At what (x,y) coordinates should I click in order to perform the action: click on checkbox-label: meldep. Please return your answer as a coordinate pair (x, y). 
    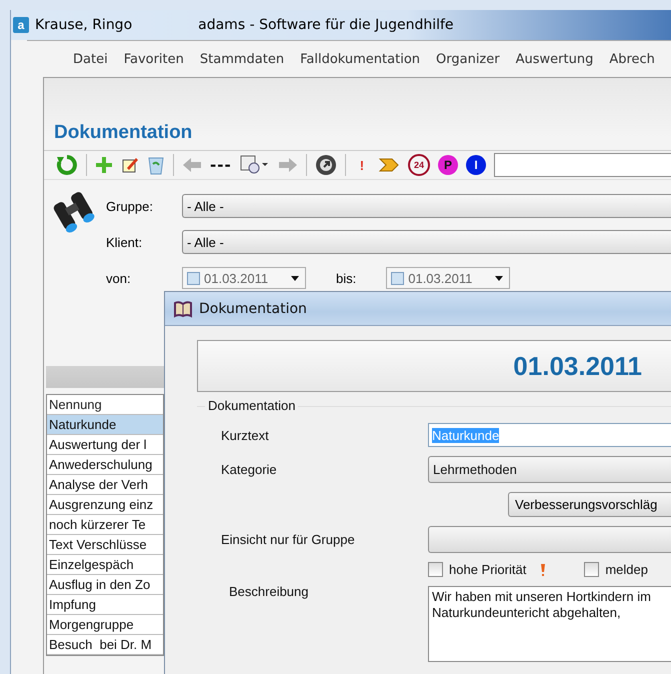
    Looking at the image, I should click on (626, 569).